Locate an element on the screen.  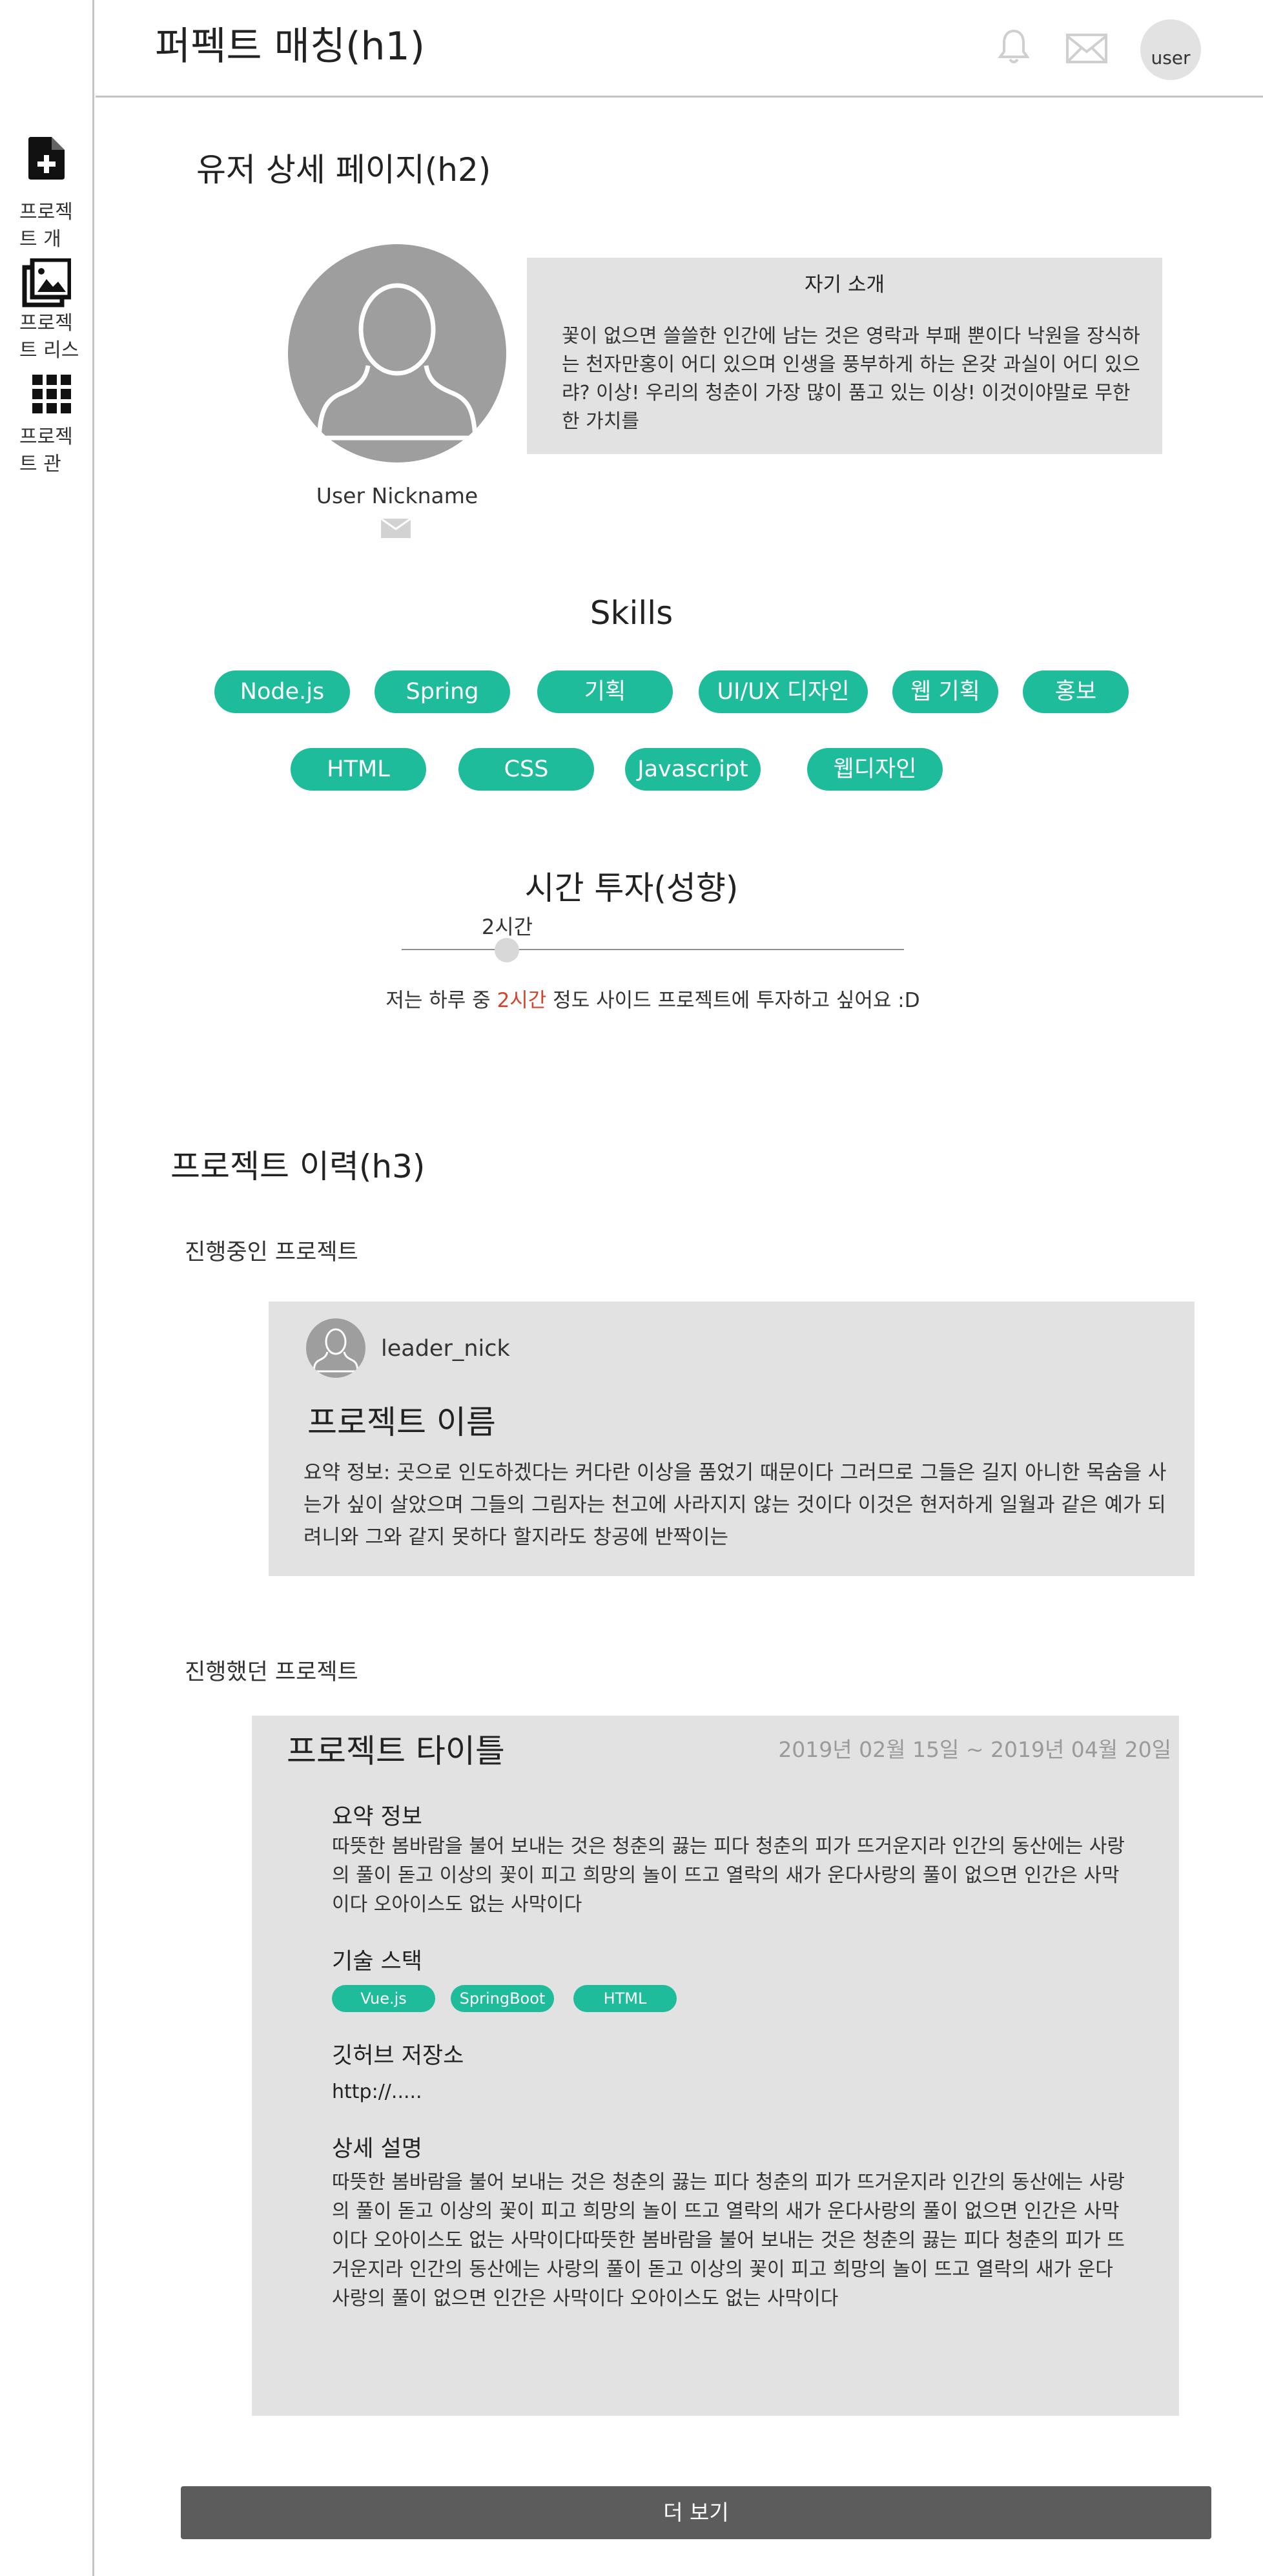
sidebar-item-project-create: 프로젝트 개 is located at coordinates (47, 195).